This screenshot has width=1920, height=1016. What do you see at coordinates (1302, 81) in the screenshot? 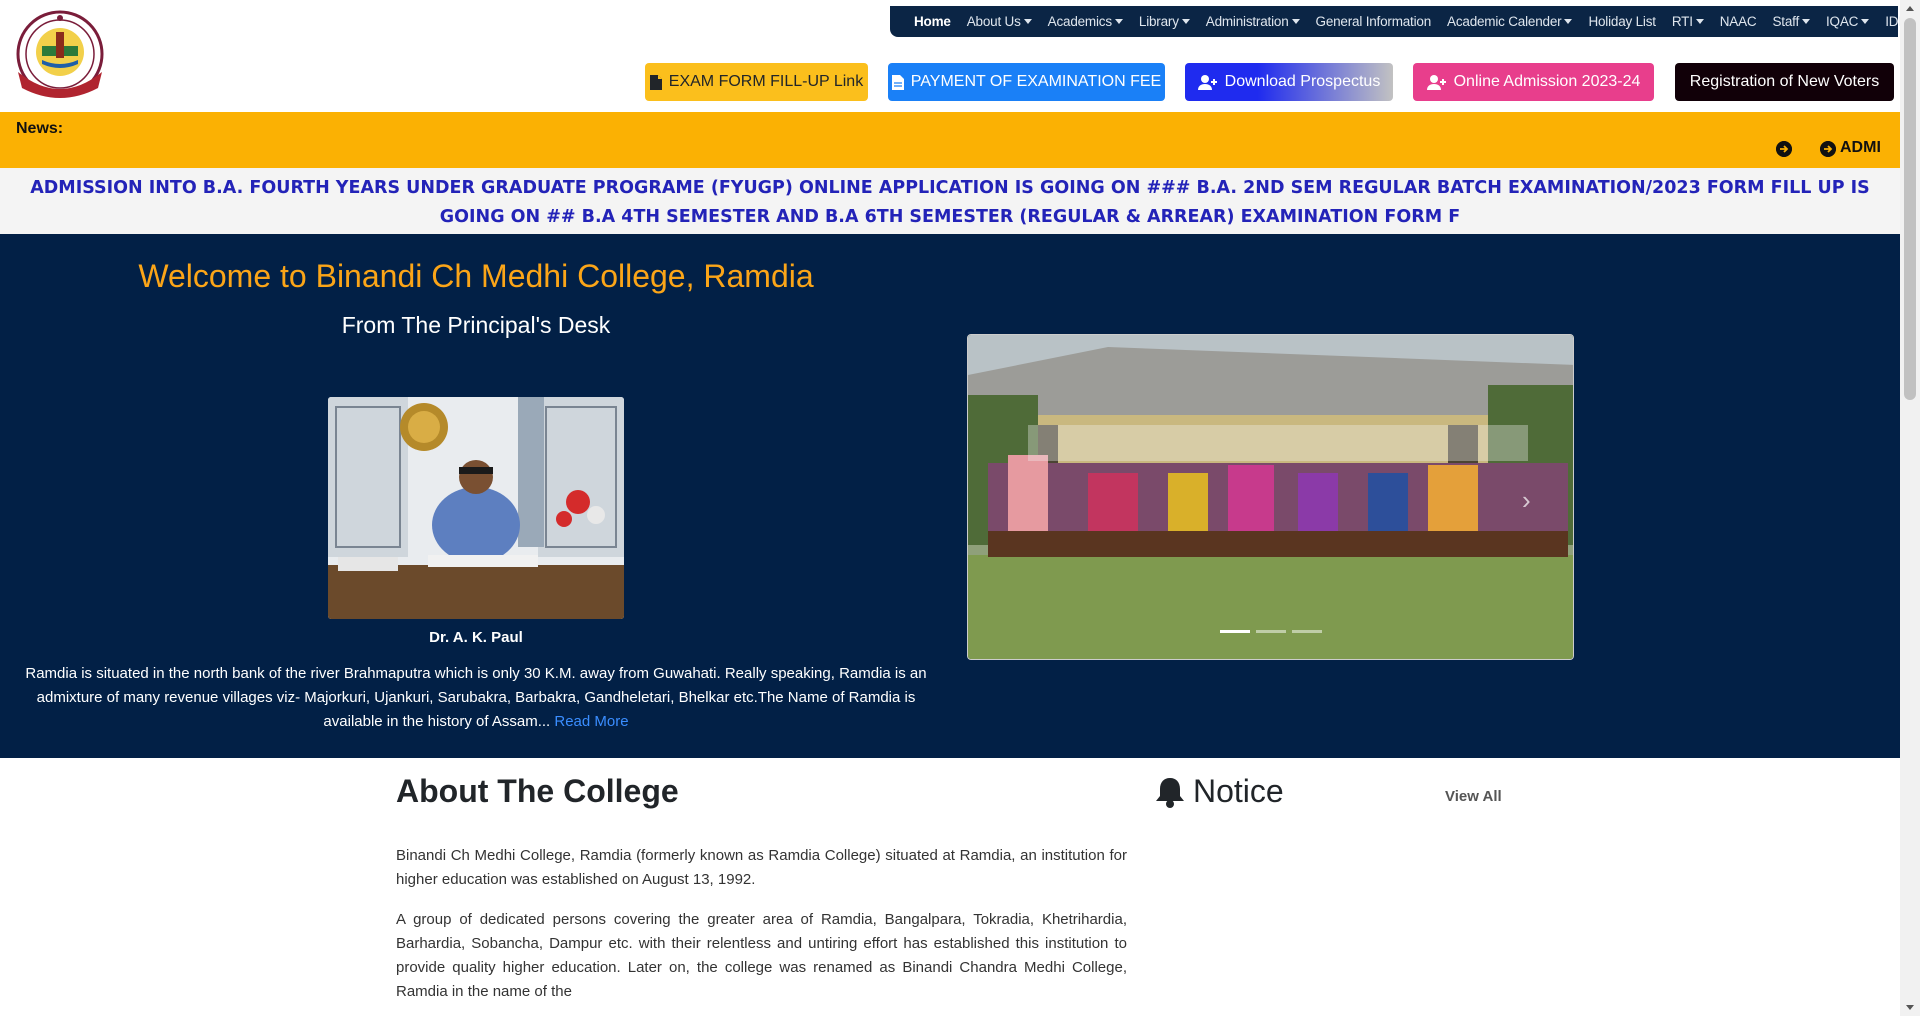
I see `download-prospectus-label: Download Prospectus` at bounding box center [1302, 81].